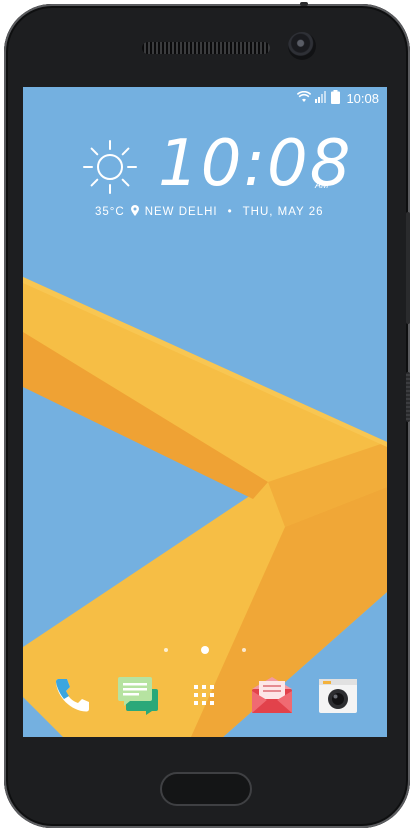 This screenshot has height=832, width=414. What do you see at coordinates (408, 268) in the screenshot?
I see `volume-rocker` at bounding box center [408, 268].